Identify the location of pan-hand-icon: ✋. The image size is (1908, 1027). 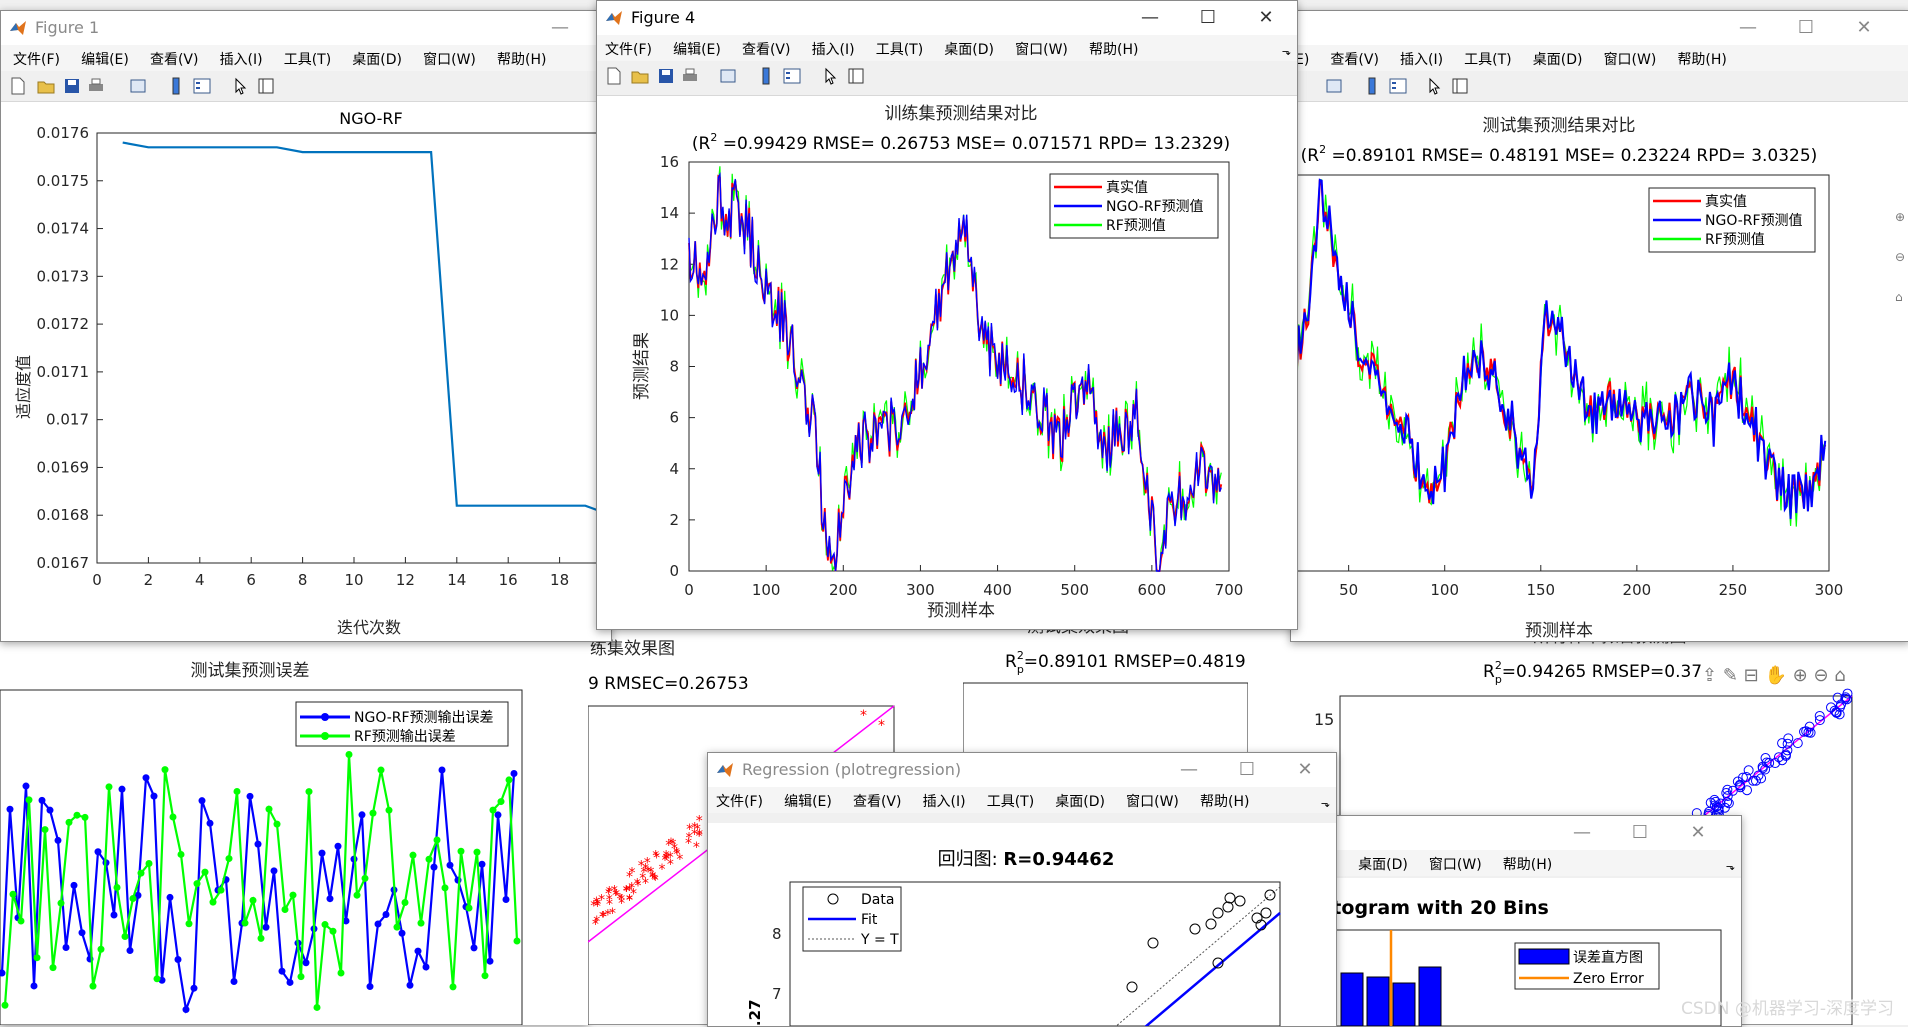
(1775, 675).